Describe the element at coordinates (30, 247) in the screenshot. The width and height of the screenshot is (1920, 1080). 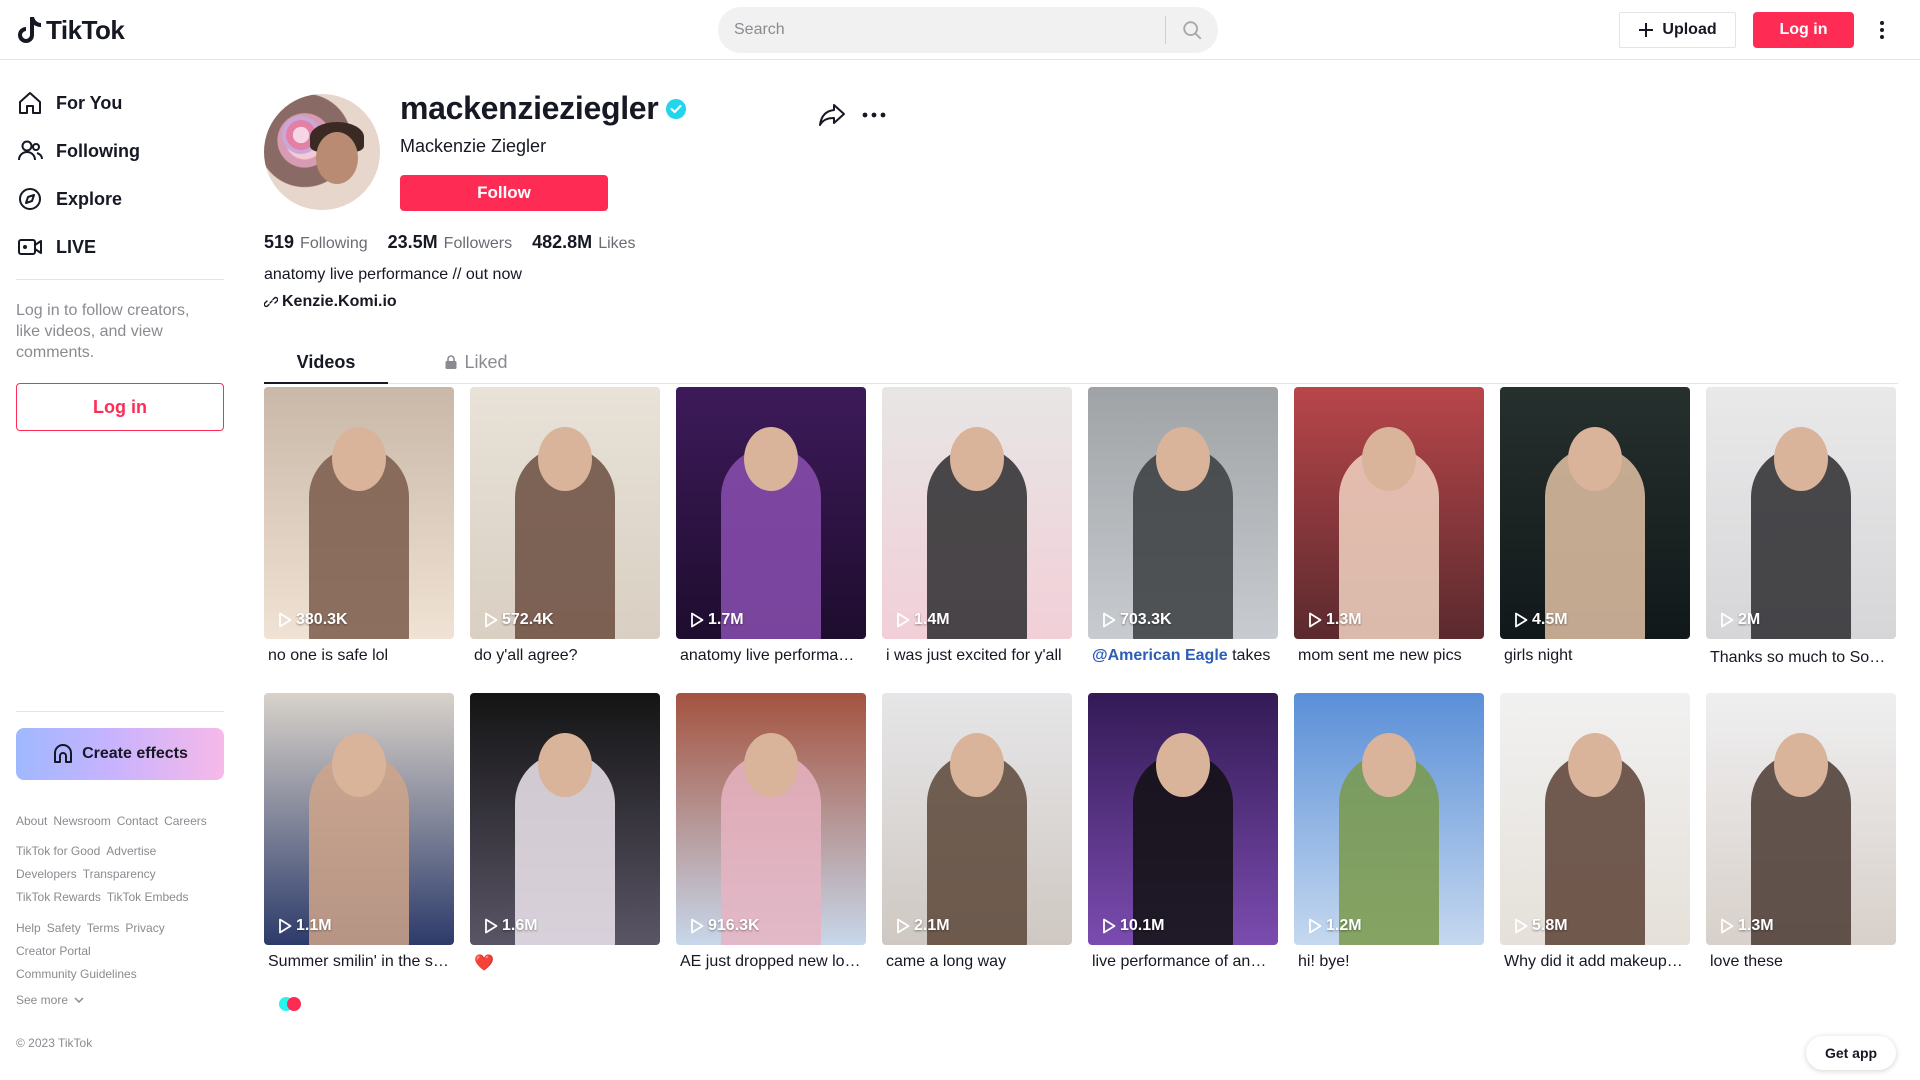
I see `live-icon` at that location.